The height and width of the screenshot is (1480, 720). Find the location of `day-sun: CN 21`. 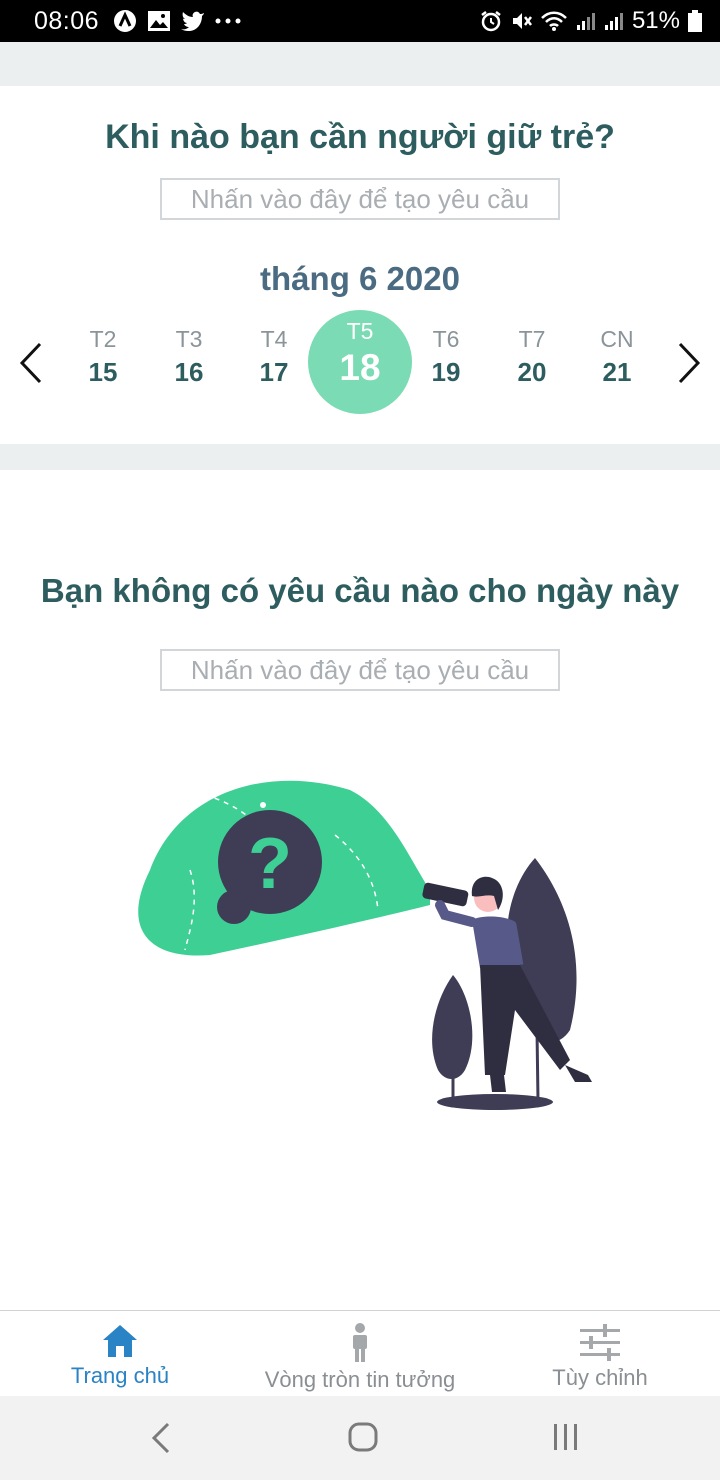

day-sun: CN 21 is located at coordinates (617, 362).